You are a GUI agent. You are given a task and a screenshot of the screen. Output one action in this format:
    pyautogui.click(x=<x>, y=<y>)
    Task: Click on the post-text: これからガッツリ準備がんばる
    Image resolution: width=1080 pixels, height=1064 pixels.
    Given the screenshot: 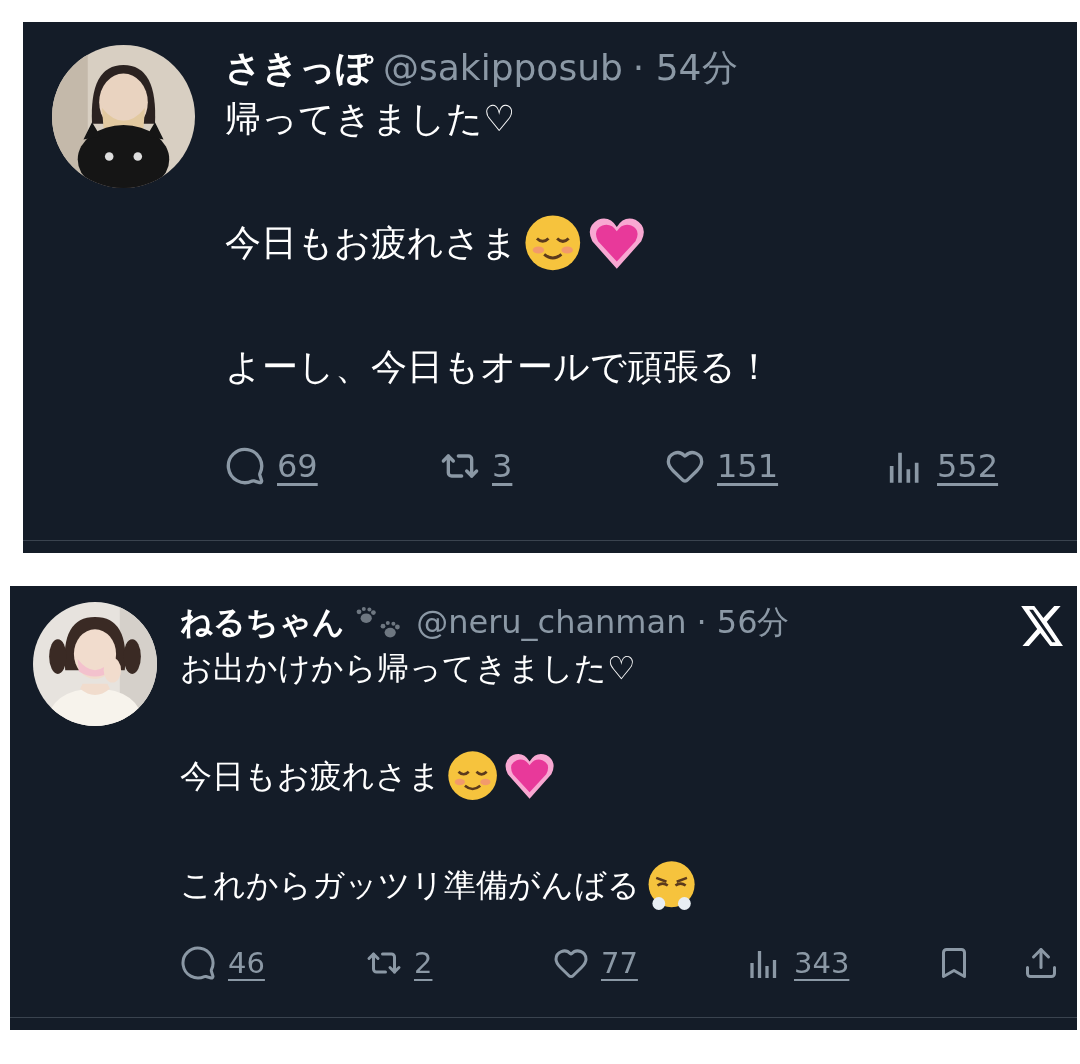 What is the action you would take?
    pyautogui.click(x=410, y=886)
    